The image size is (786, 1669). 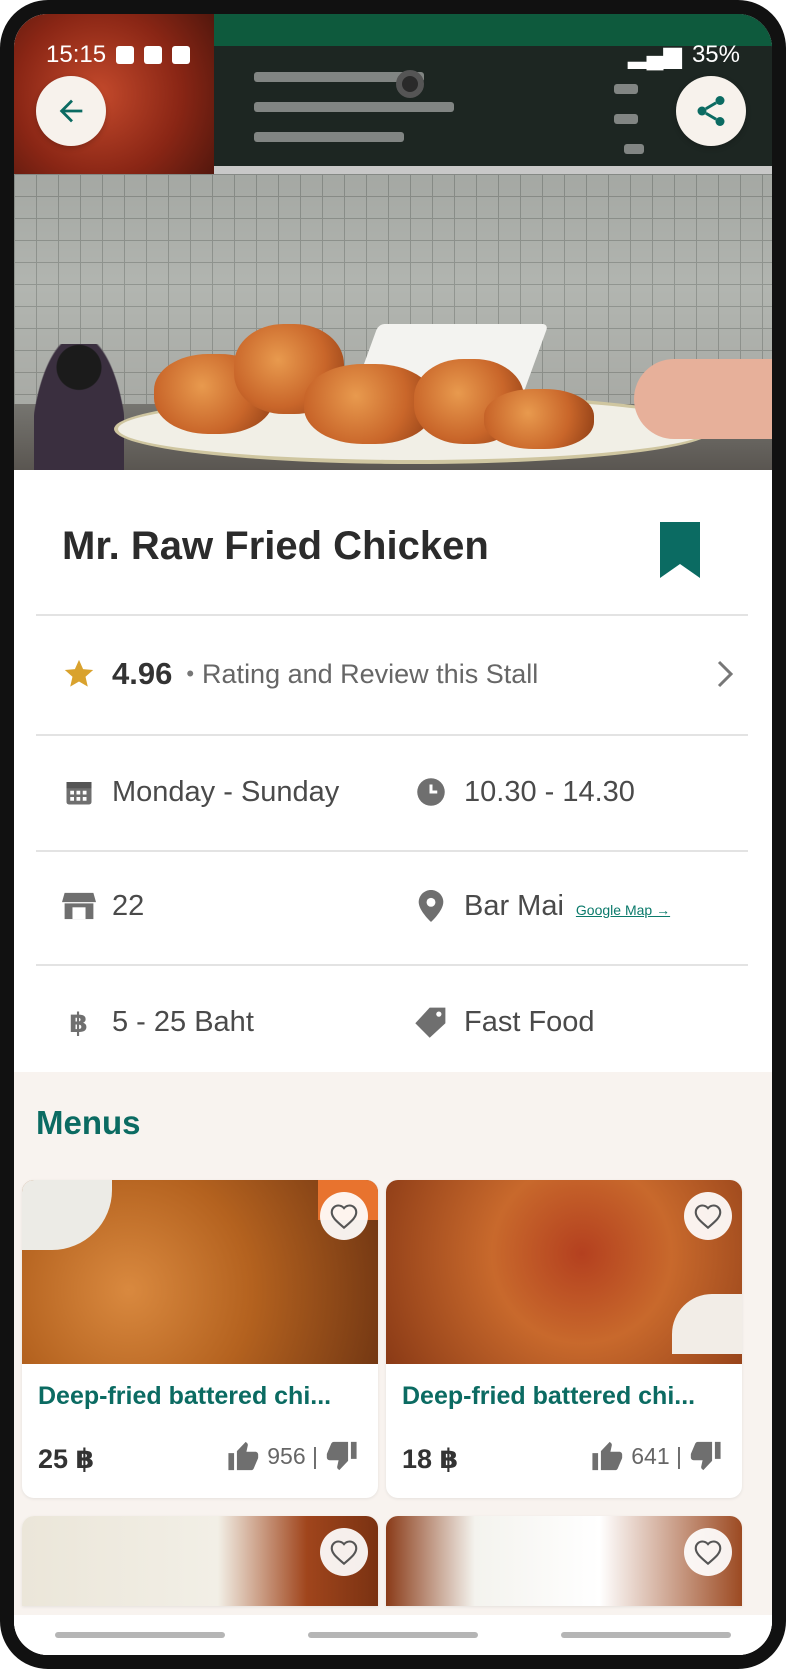 I want to click on signal-icon: ▂▄▆, so click(x=655, y=55).